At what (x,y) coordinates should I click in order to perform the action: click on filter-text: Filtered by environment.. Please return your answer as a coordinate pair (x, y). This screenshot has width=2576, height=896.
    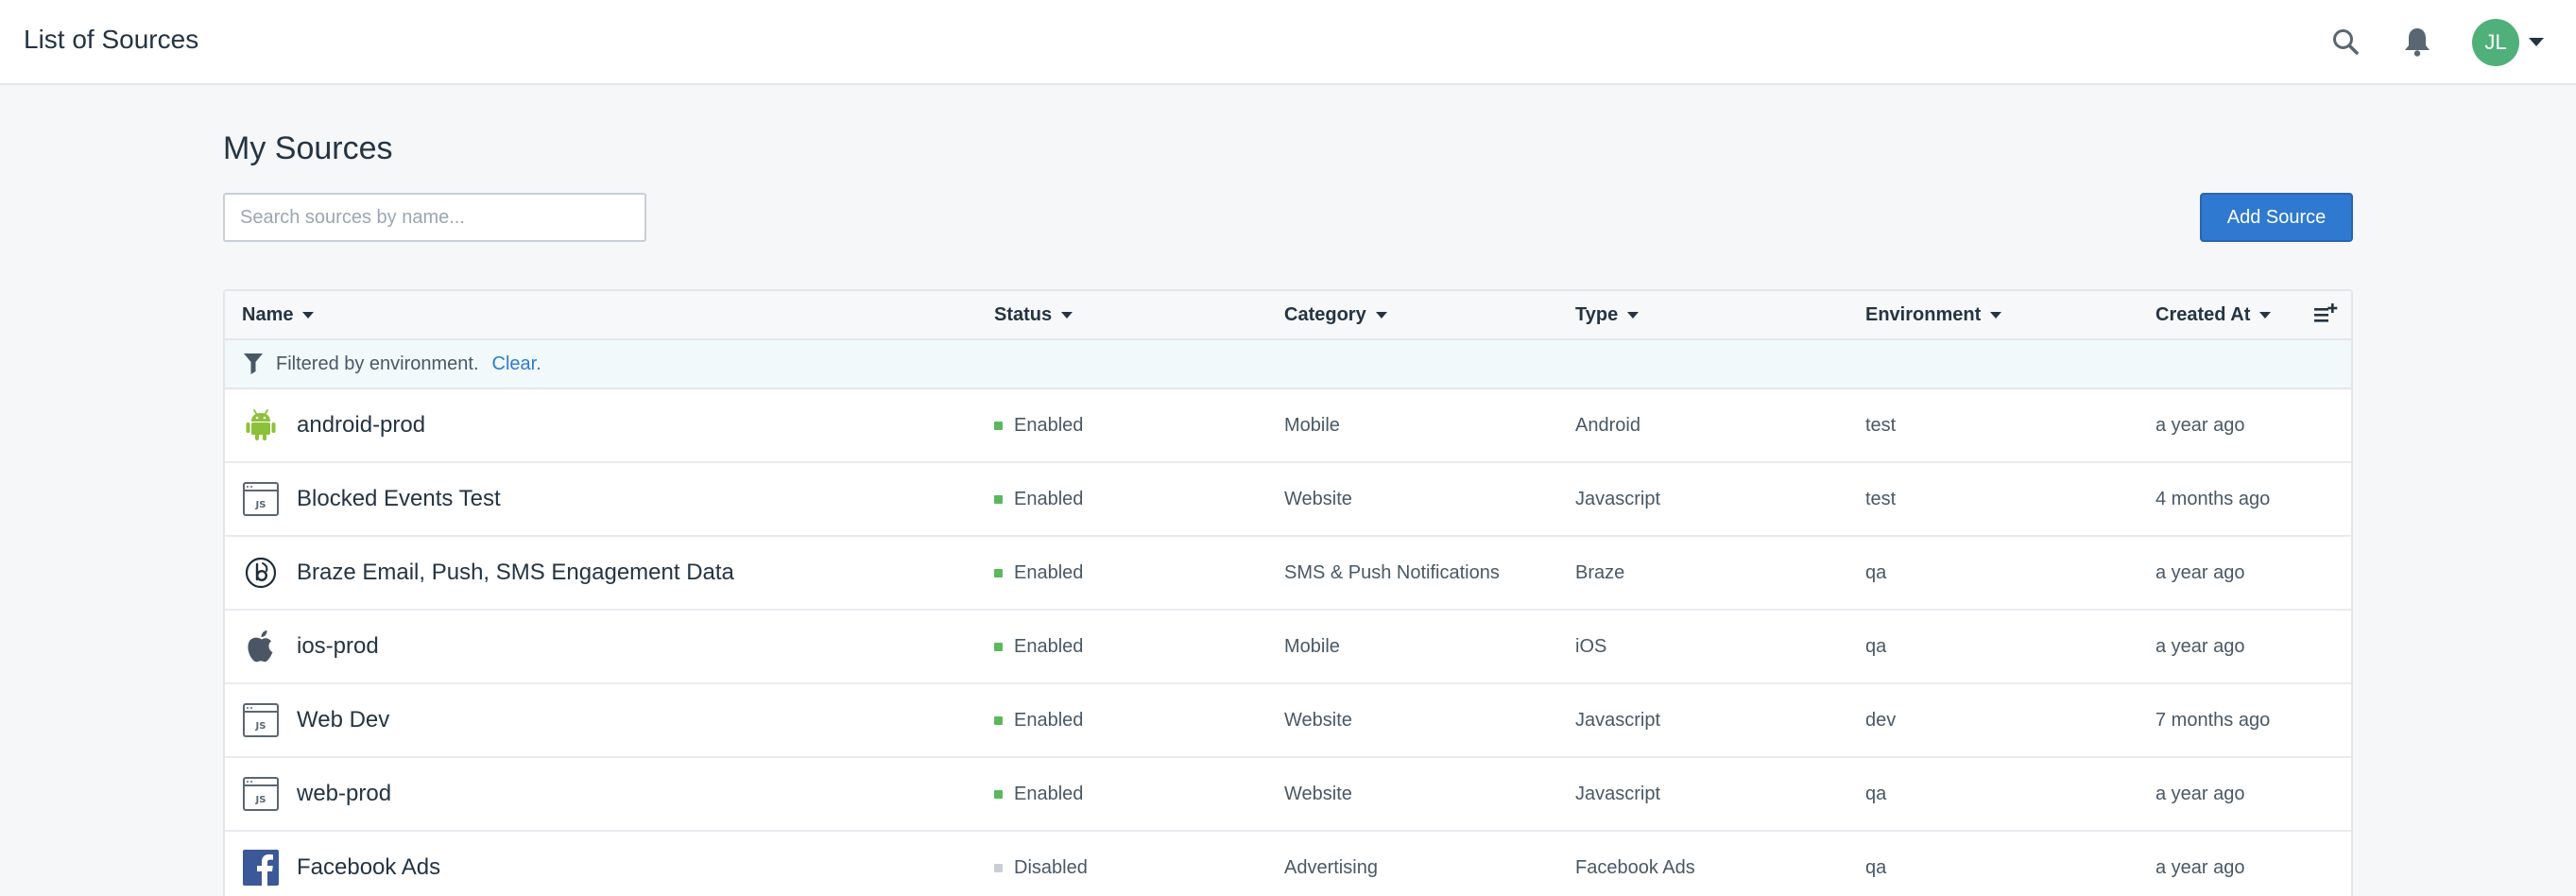
    Looking at the image, I should click on (377, 363).